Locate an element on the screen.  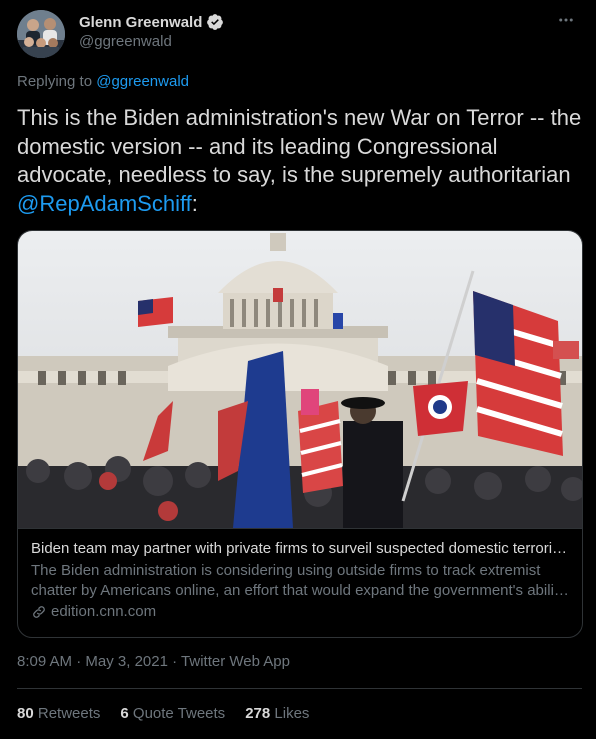
quotes-count: 6 is located at coordinates (124, 713).